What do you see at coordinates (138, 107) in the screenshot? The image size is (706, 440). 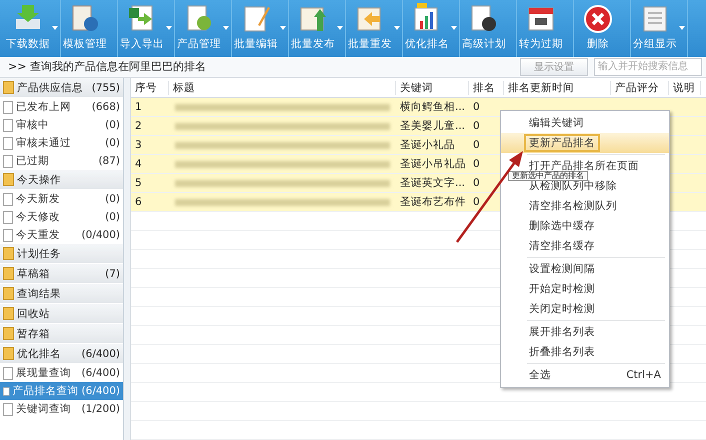 I see `table-cell-text: 1` at bounding box center [138, 107].